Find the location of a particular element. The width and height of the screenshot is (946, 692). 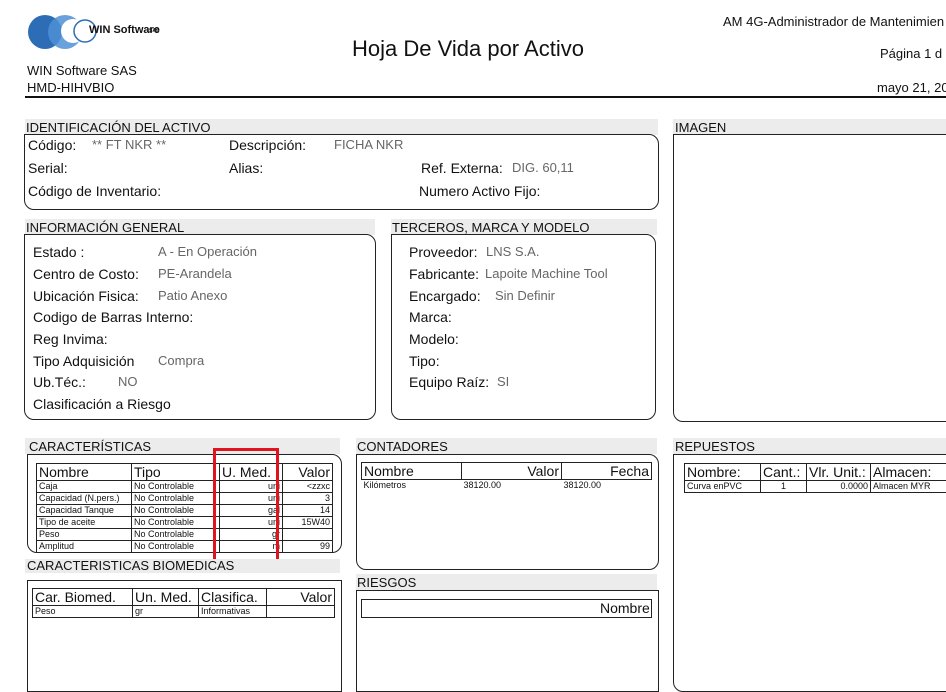

cell-valor: 14 is located at coordinates (308, 511).